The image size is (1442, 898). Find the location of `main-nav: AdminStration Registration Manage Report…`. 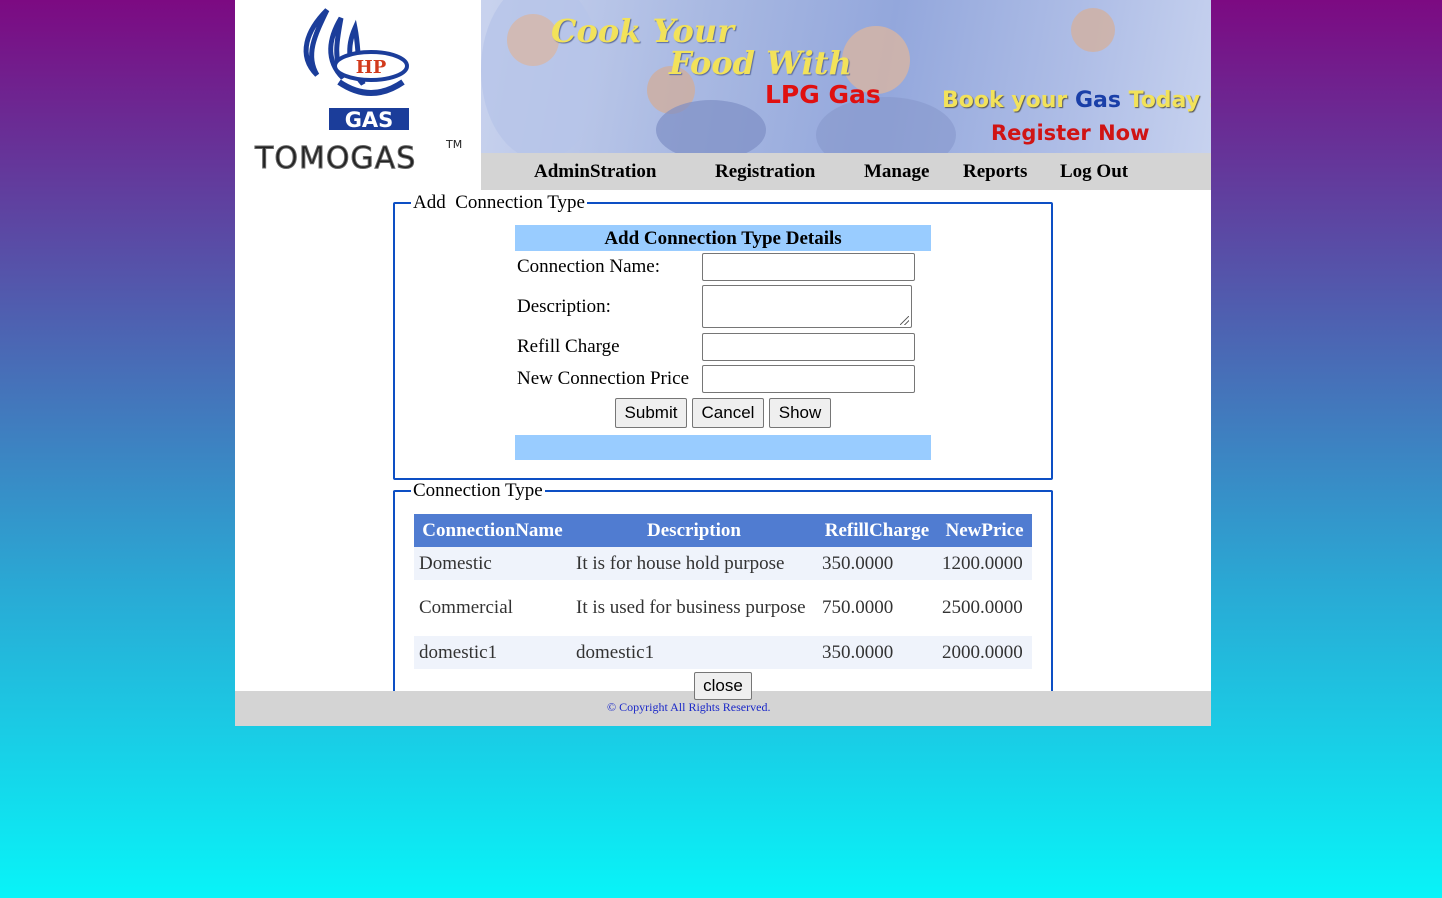

main-nav: AdminStration Registration Manage Report… is located at coordinates (846, 171).